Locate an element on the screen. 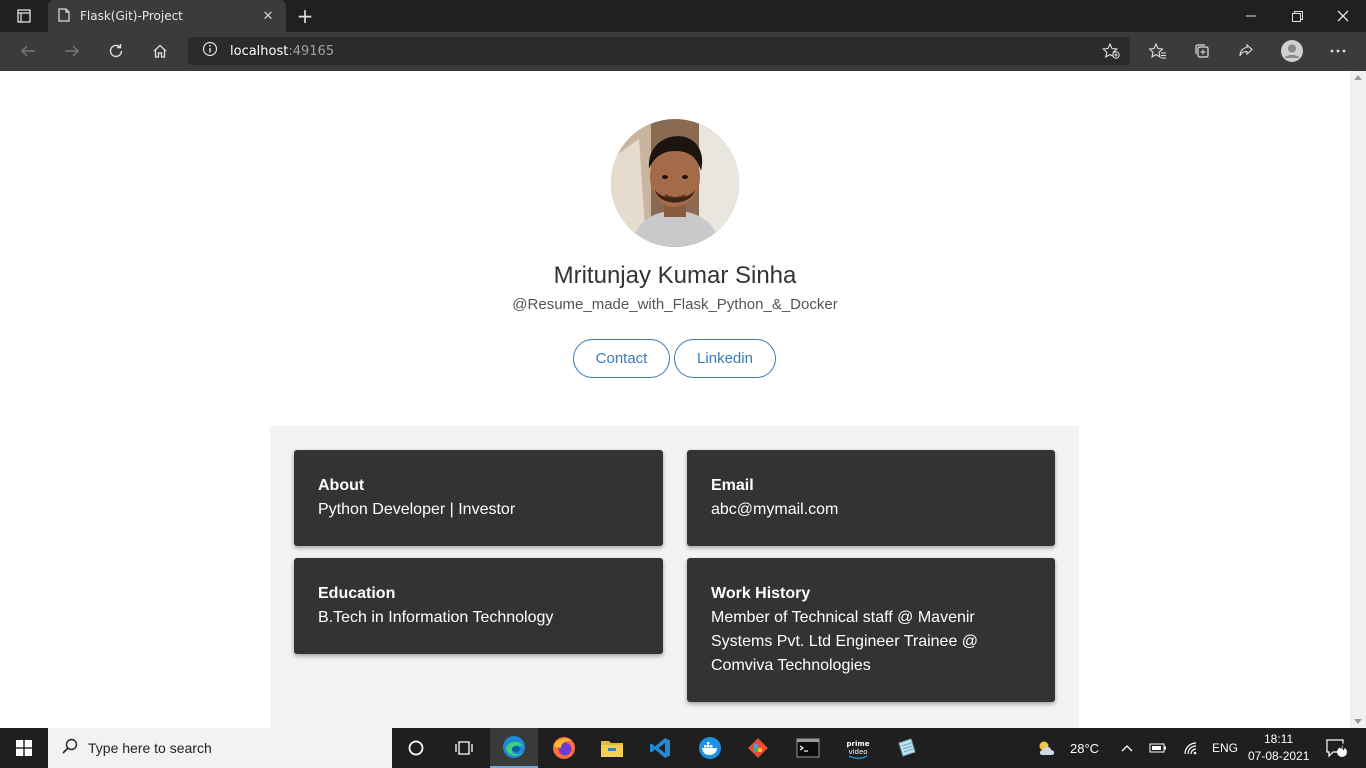 This screenshot has height=768, width=1366. linkedin-button: Linkedin is located at coordinates (725, 358).